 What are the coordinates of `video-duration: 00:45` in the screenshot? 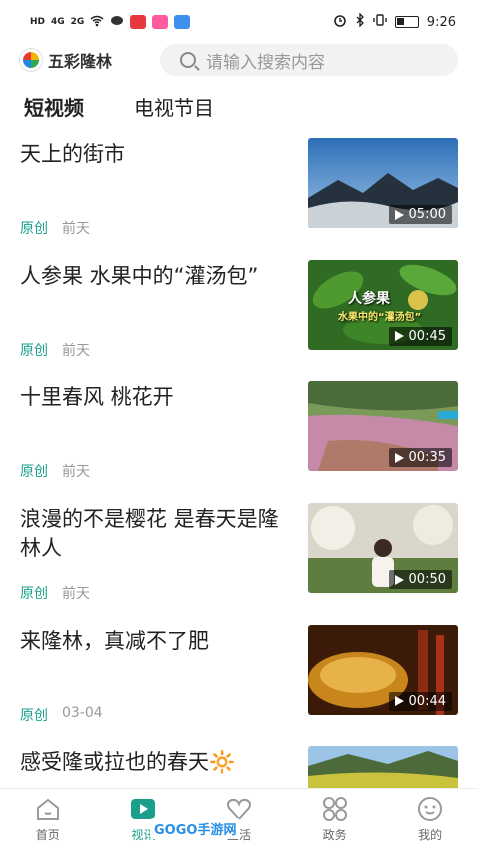 It's located at (420, 336).